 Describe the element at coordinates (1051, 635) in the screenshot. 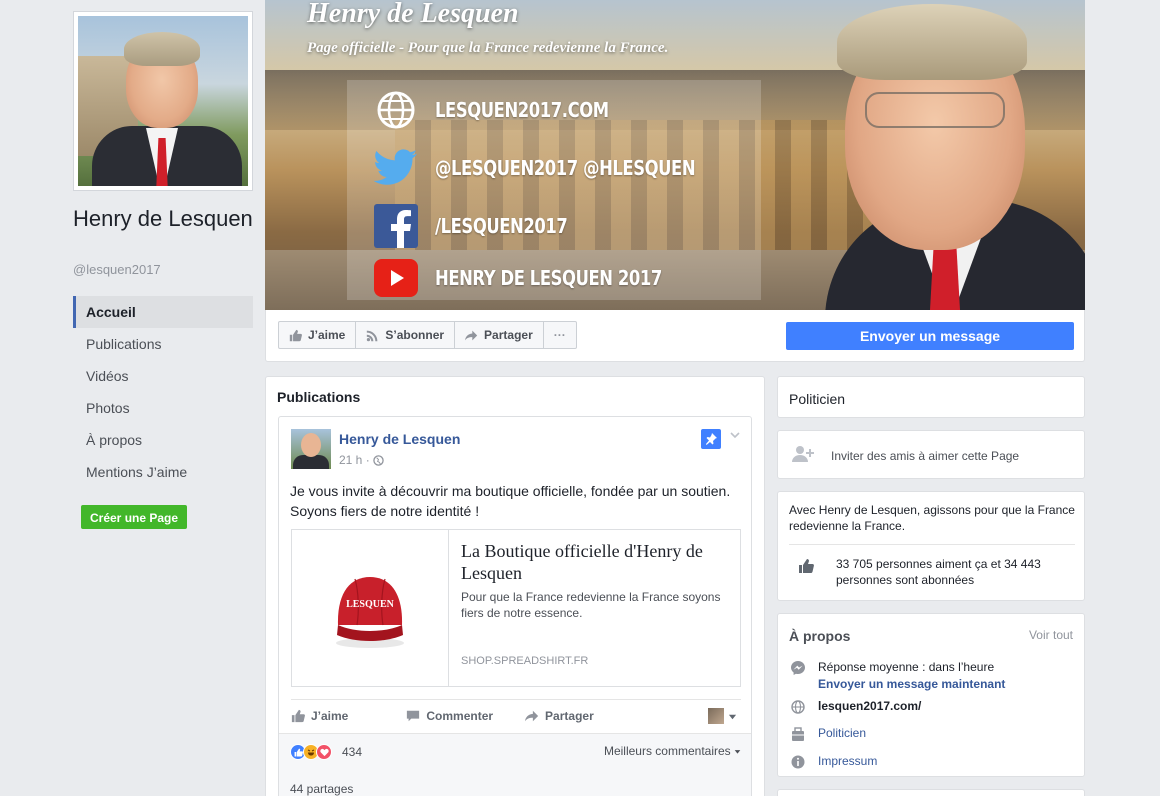

I see `see-all-link: Voir tout` at that location.